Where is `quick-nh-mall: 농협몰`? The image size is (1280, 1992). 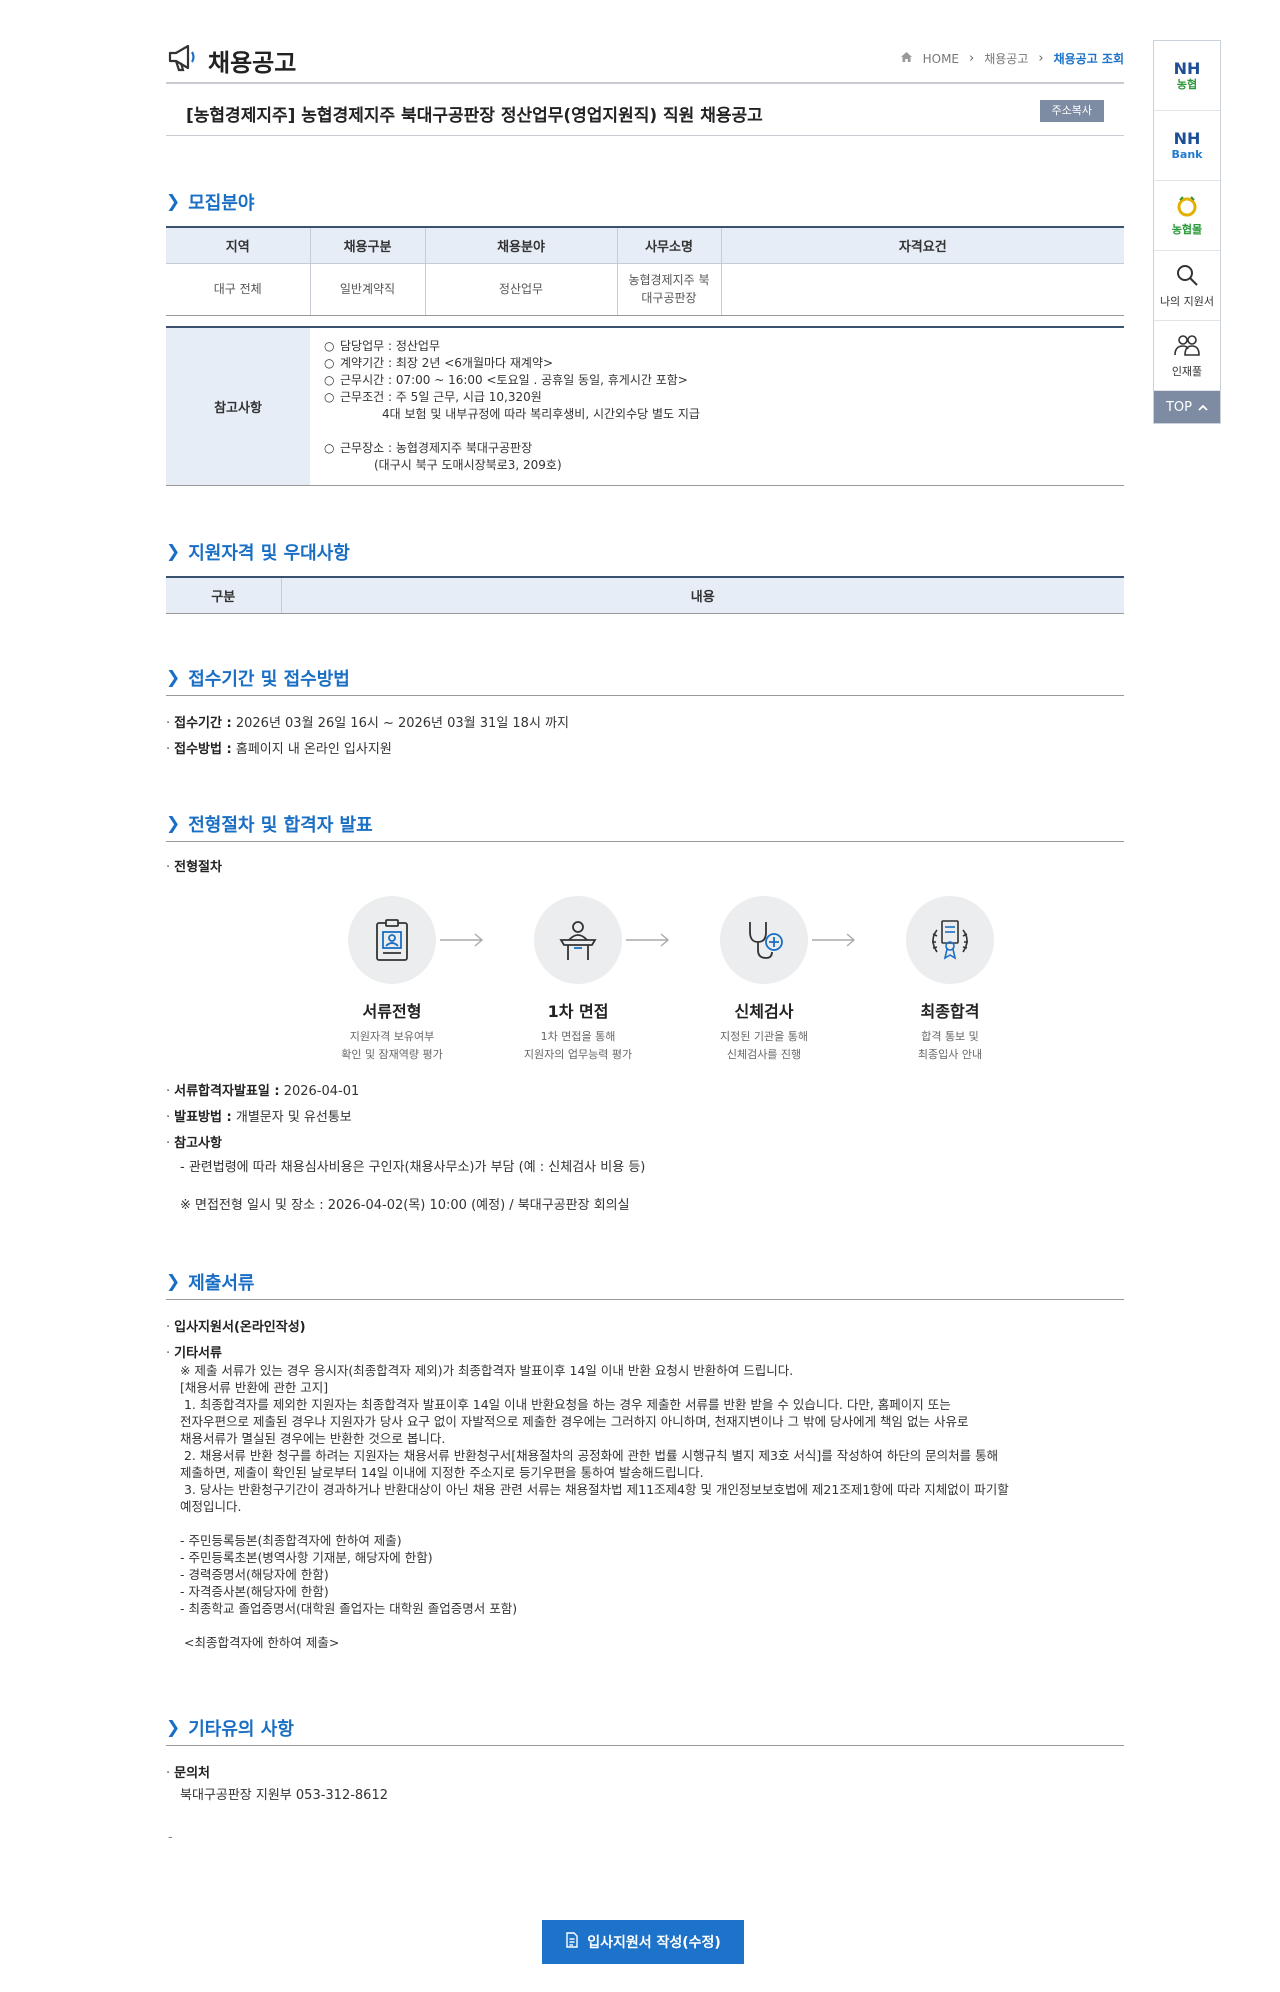
quick-nh-mall: 농협몰 is located at coordinates (1187, 216).